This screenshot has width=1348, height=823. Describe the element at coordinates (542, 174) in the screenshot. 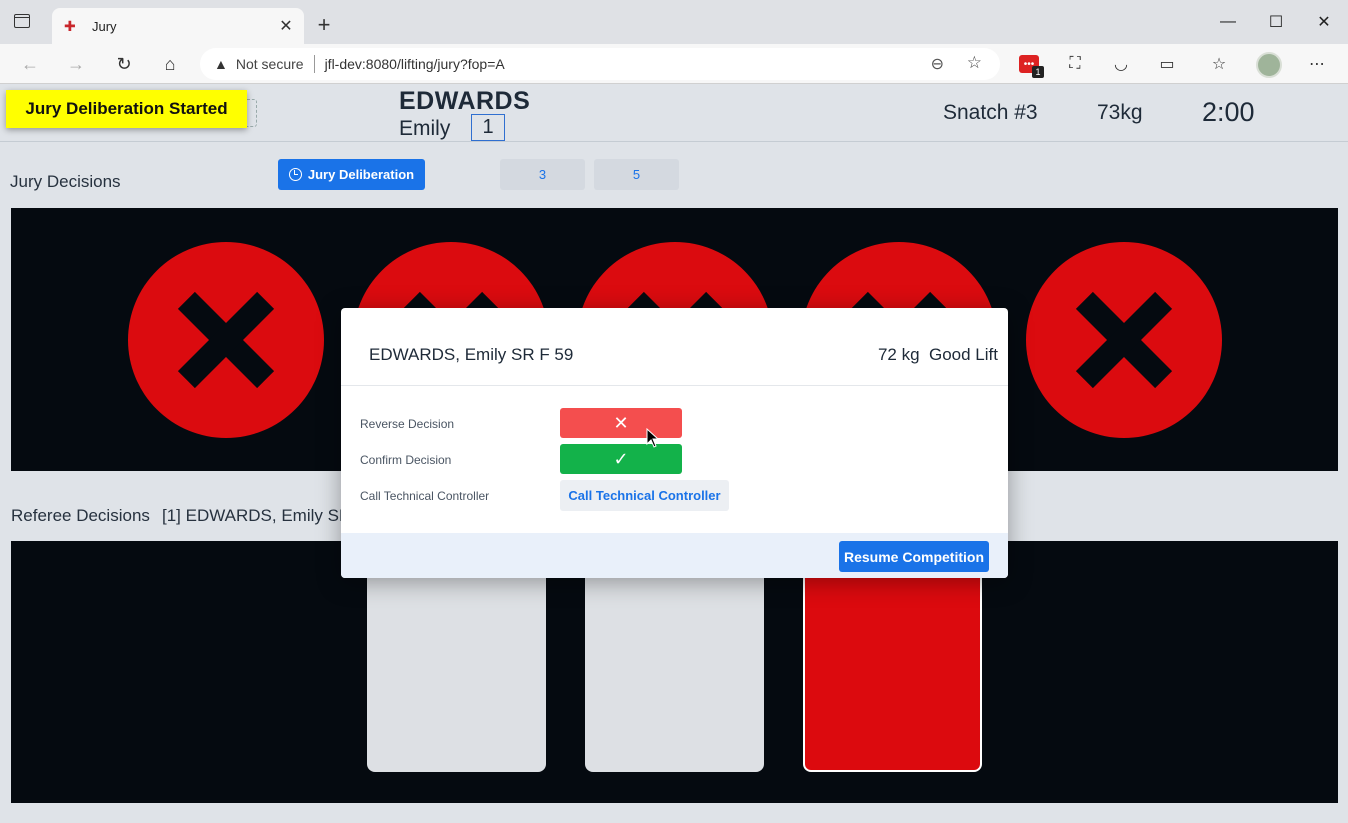

I see `jury-3-button: 3` at that location.